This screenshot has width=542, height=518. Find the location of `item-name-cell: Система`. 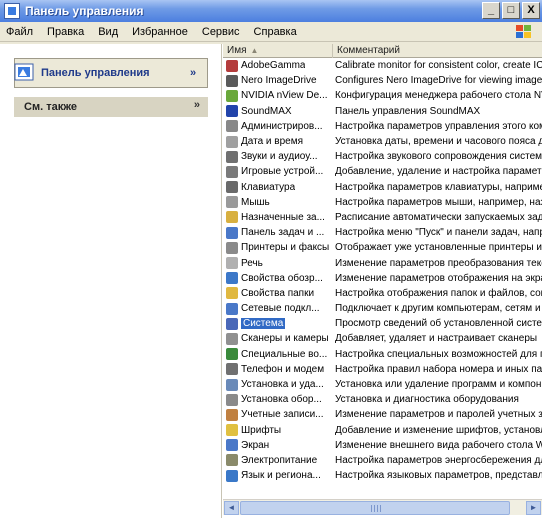

item-name-cell: Система is located at coordinates (278, 323).